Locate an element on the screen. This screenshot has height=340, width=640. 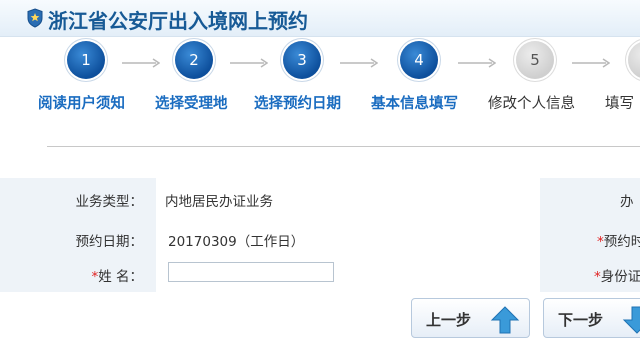
up-arrow-icon is located at coordinates (505, 320).